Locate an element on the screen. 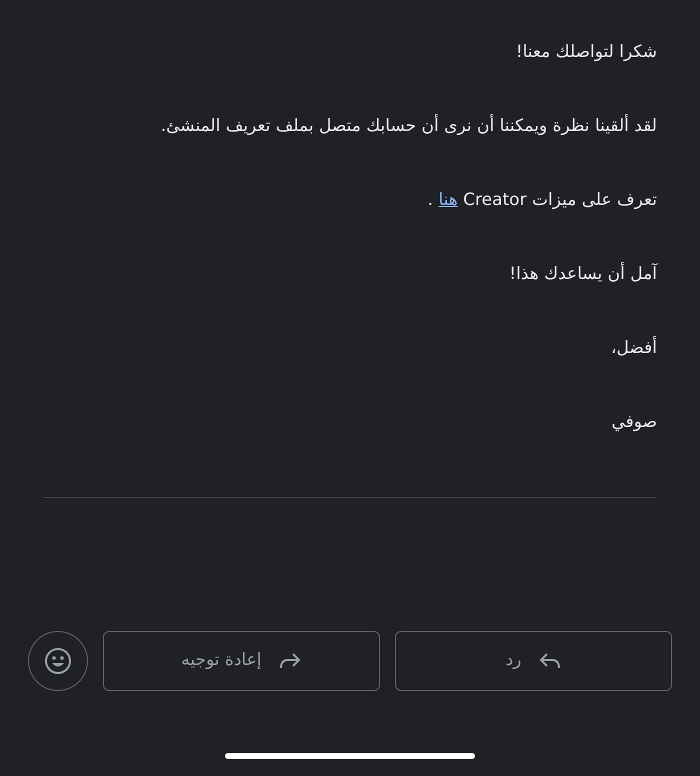 This screenshot has height=776, width=700. forward-button: إعادة توجيه is located at coordinates (241, 661).